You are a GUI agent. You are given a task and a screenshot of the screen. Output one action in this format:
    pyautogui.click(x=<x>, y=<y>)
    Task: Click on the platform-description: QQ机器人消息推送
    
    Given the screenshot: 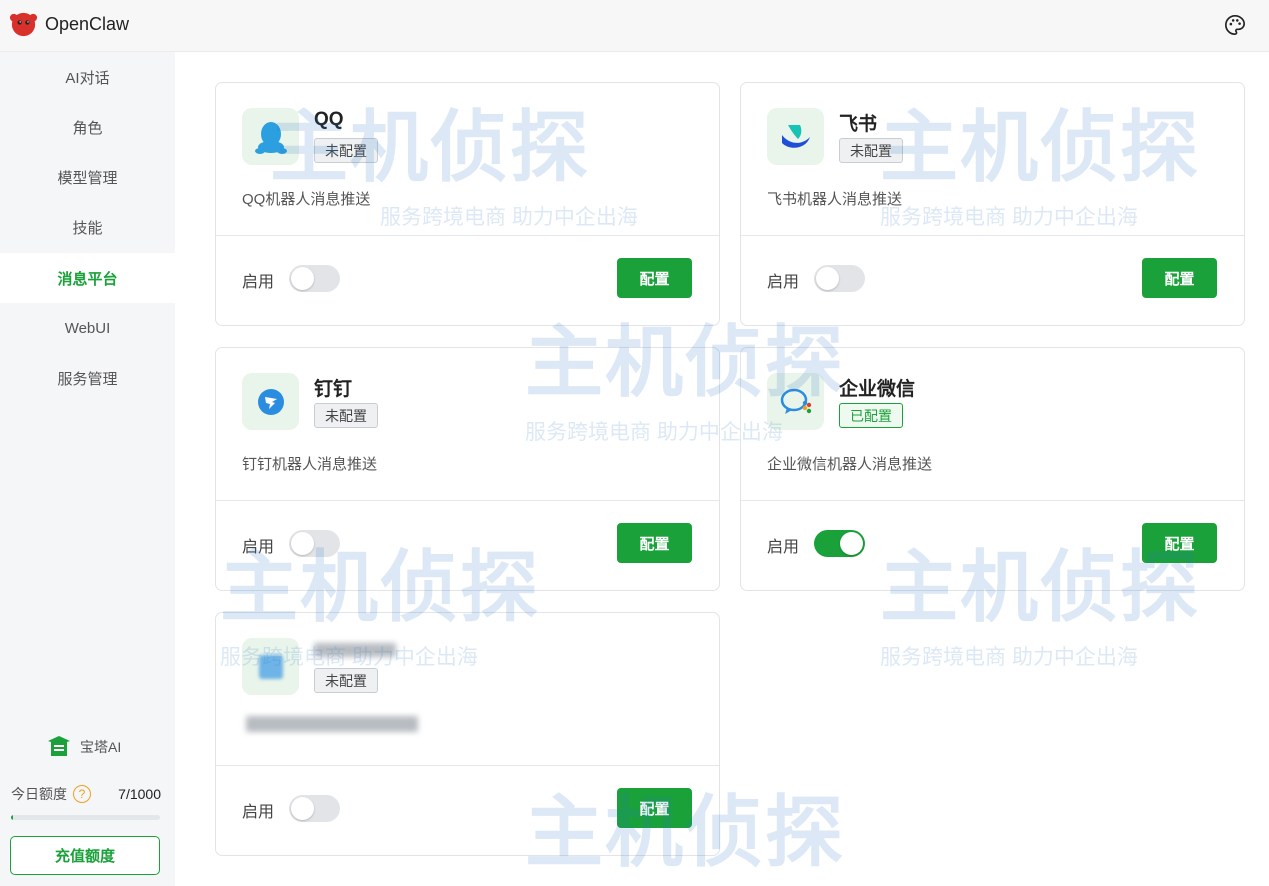 What is the action you would take?
    pyautogui.click(x=306, y=199)
    